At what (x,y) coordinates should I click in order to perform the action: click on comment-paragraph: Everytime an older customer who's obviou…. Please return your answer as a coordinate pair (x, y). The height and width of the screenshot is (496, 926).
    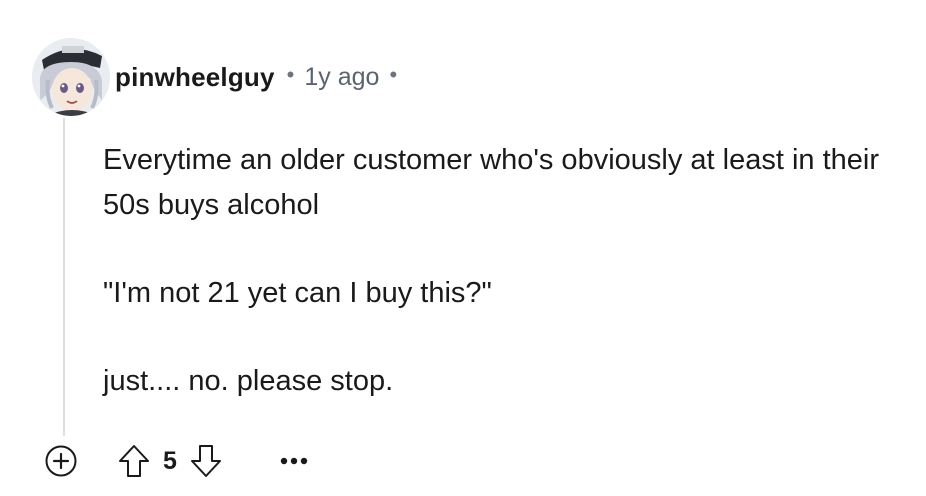
    Looking at the image, I should click on (491, 182).